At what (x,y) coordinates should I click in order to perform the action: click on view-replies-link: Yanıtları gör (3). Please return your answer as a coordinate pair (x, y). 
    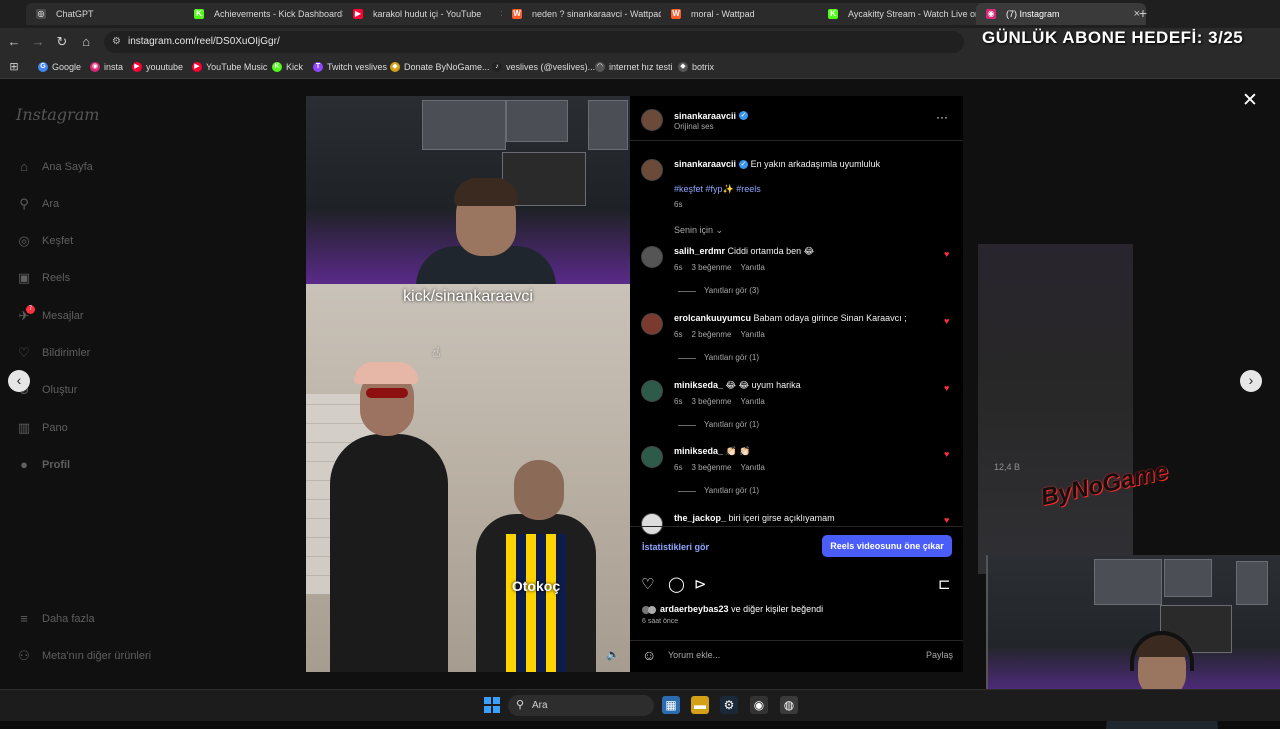
    Looking at the image, I should click on (718, 290).